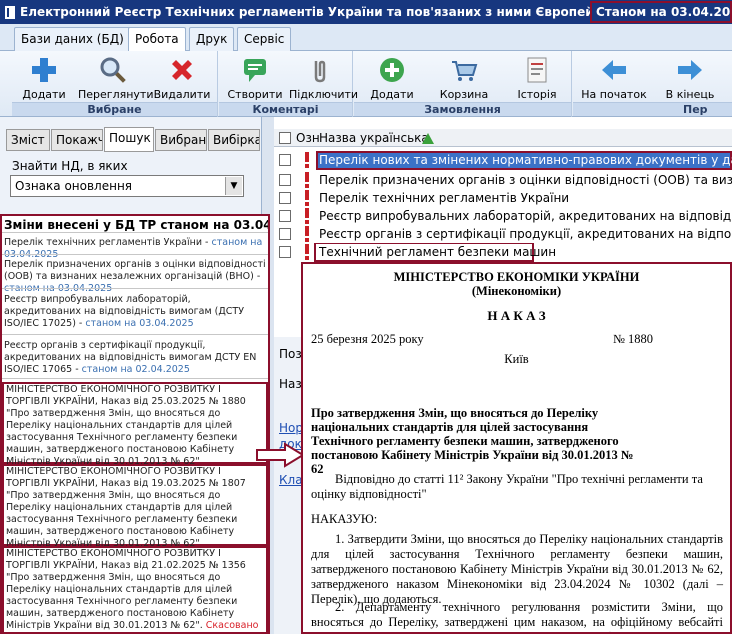 This screenshot has height=634, width=732. What do you see at coordinates (308, 138) in the screenshot?
I see `column-flag: Озн` at bounding box center [308, 138].